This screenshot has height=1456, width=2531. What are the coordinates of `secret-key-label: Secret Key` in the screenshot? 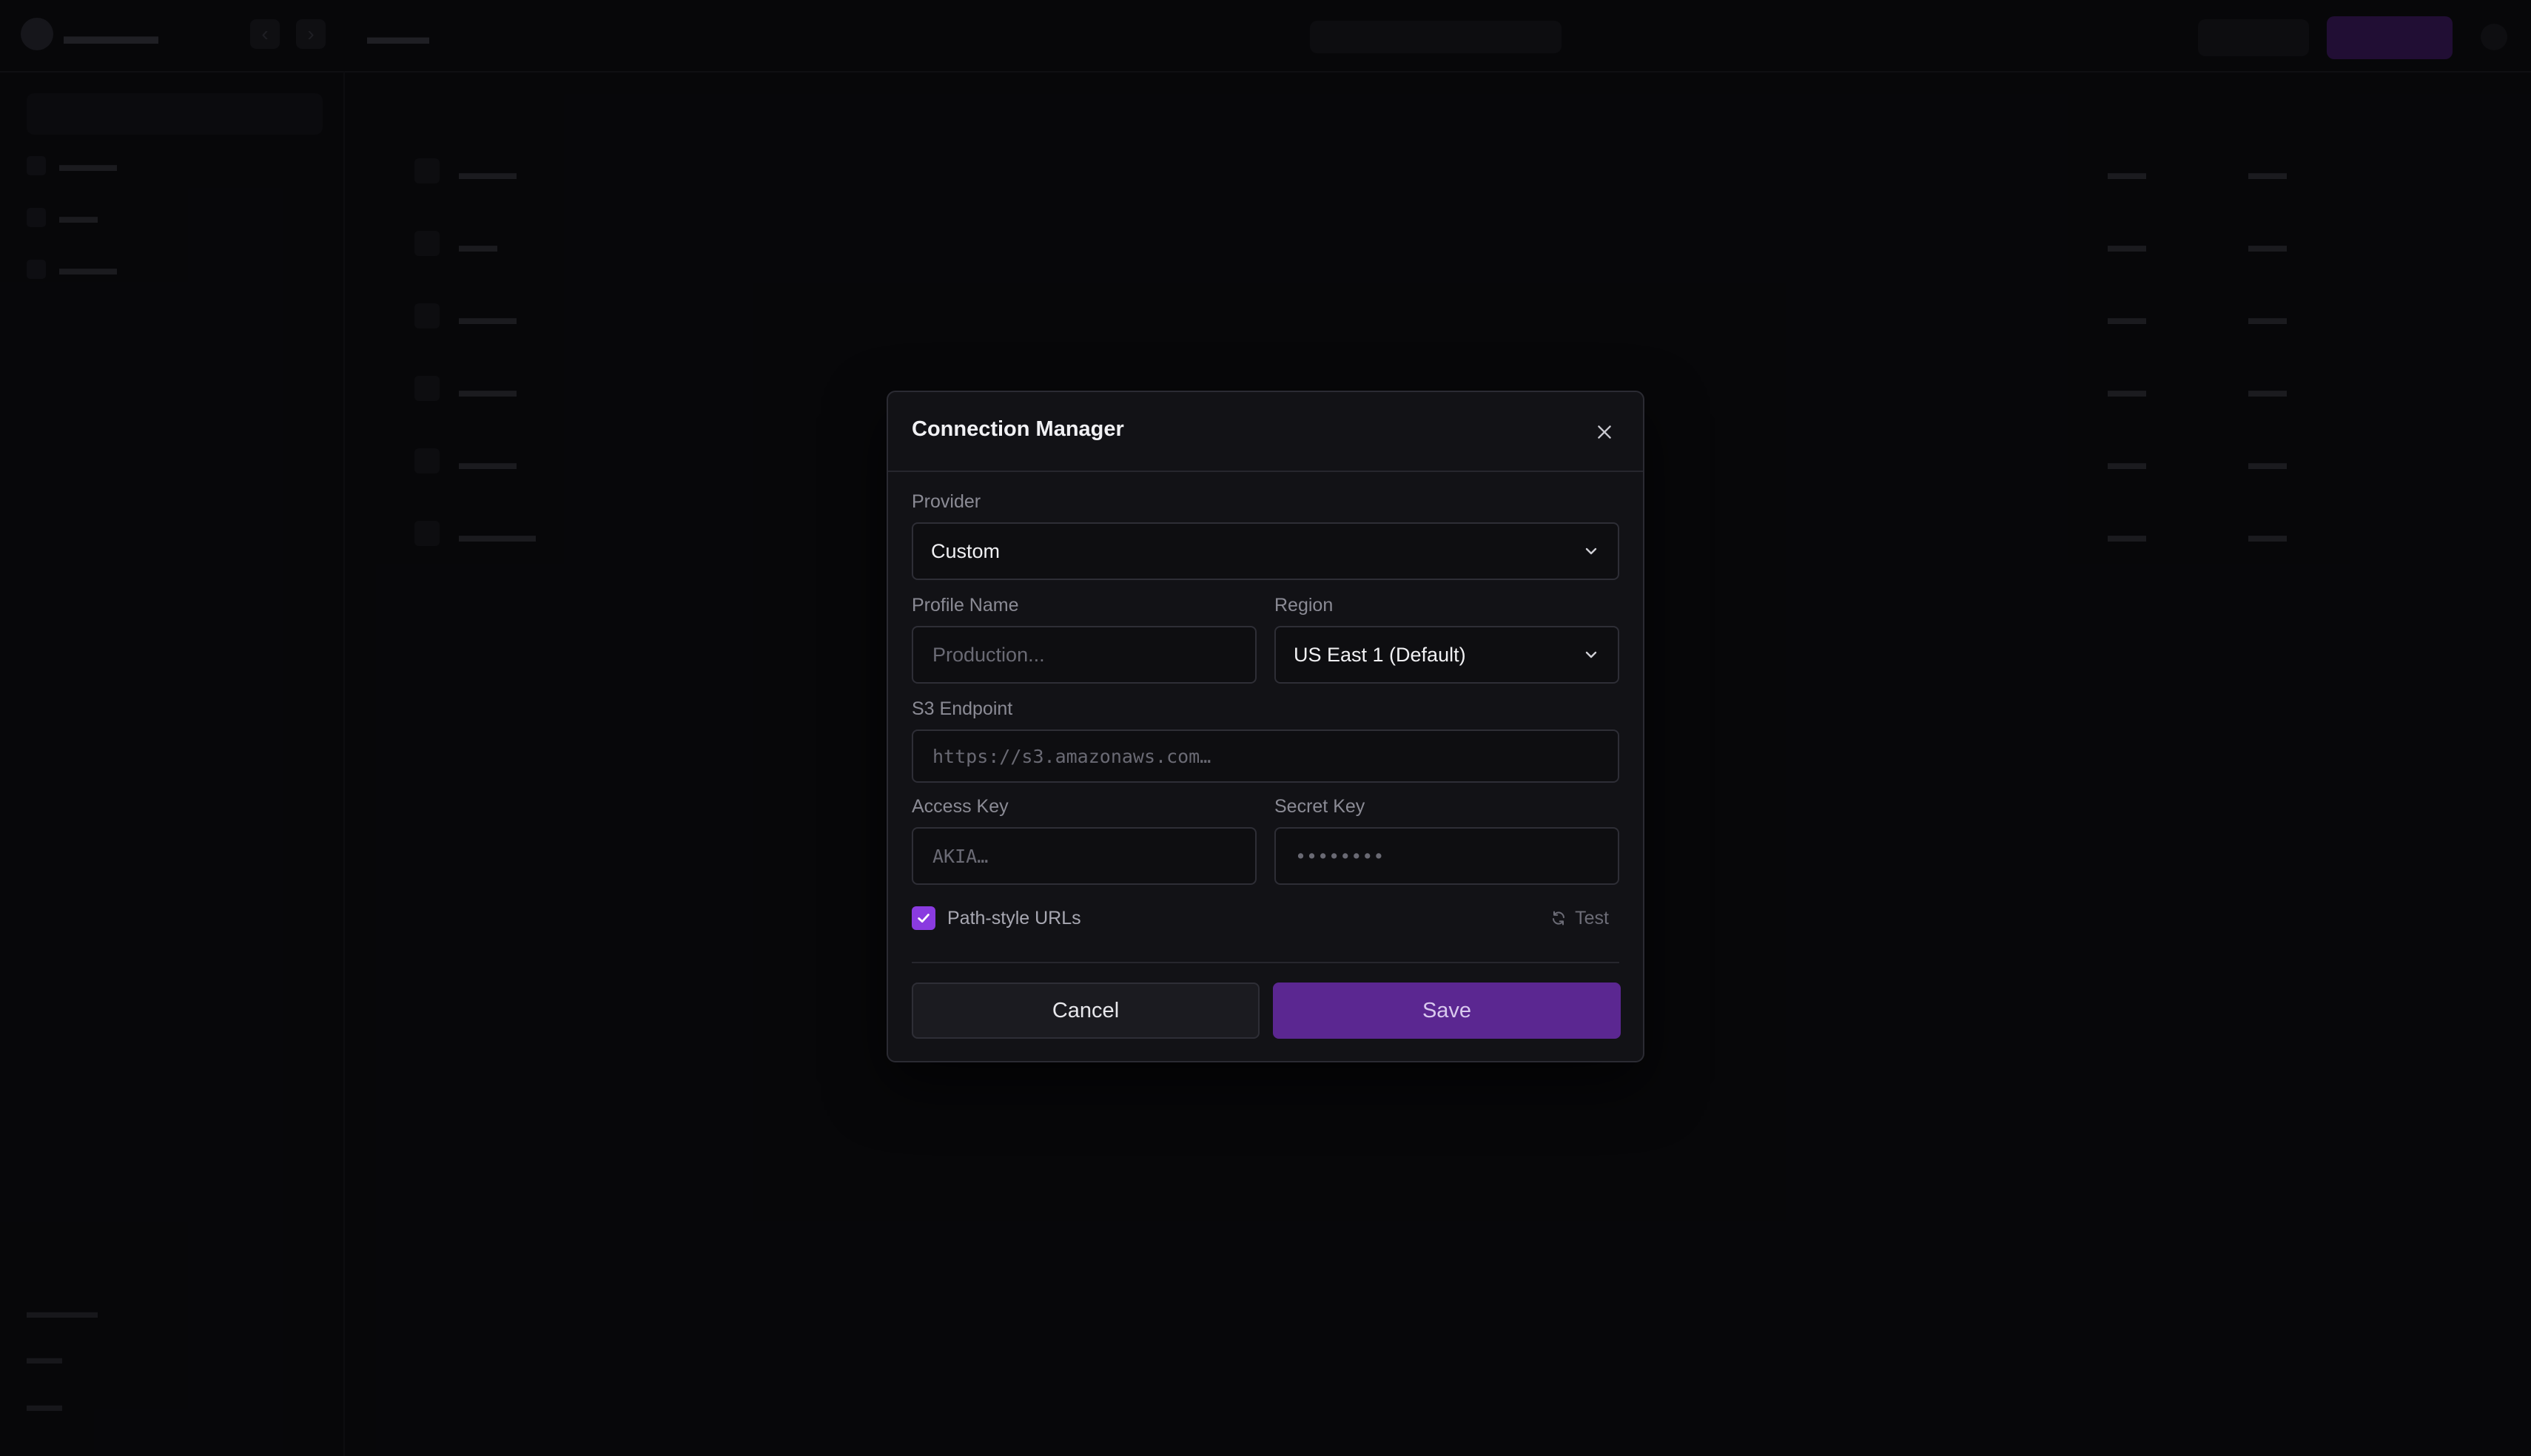 It's located at (1319, 807).